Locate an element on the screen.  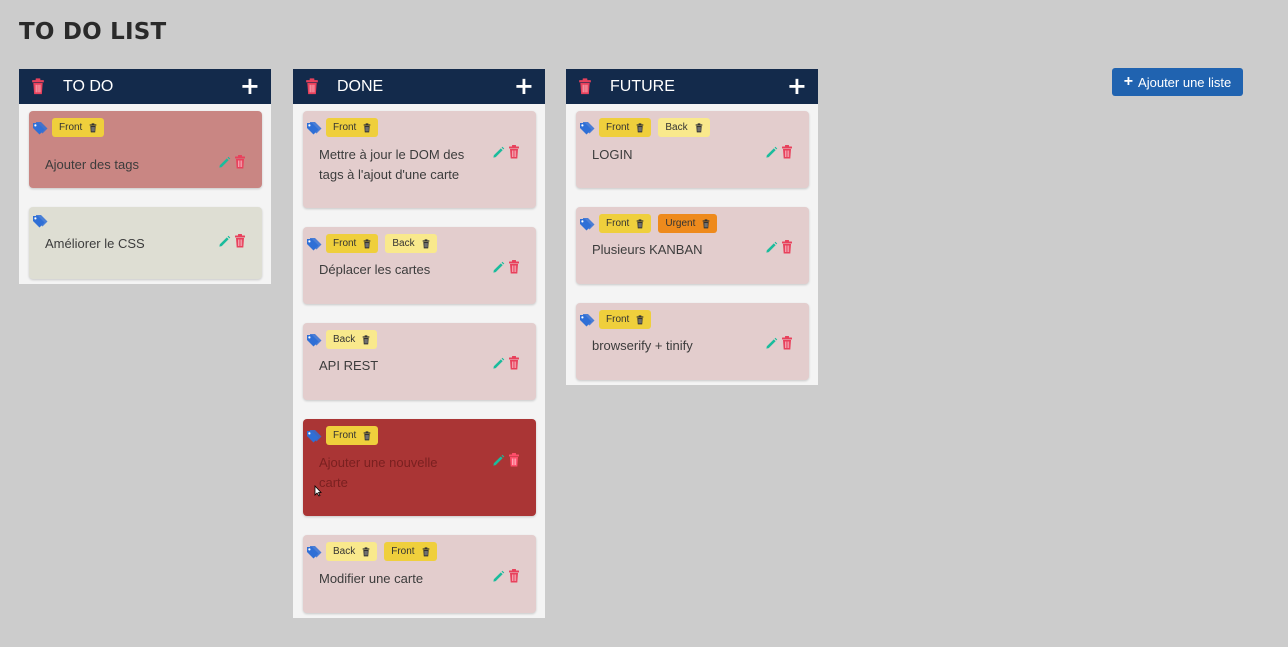
tag-row: Front is located at coordinates (615, 319).